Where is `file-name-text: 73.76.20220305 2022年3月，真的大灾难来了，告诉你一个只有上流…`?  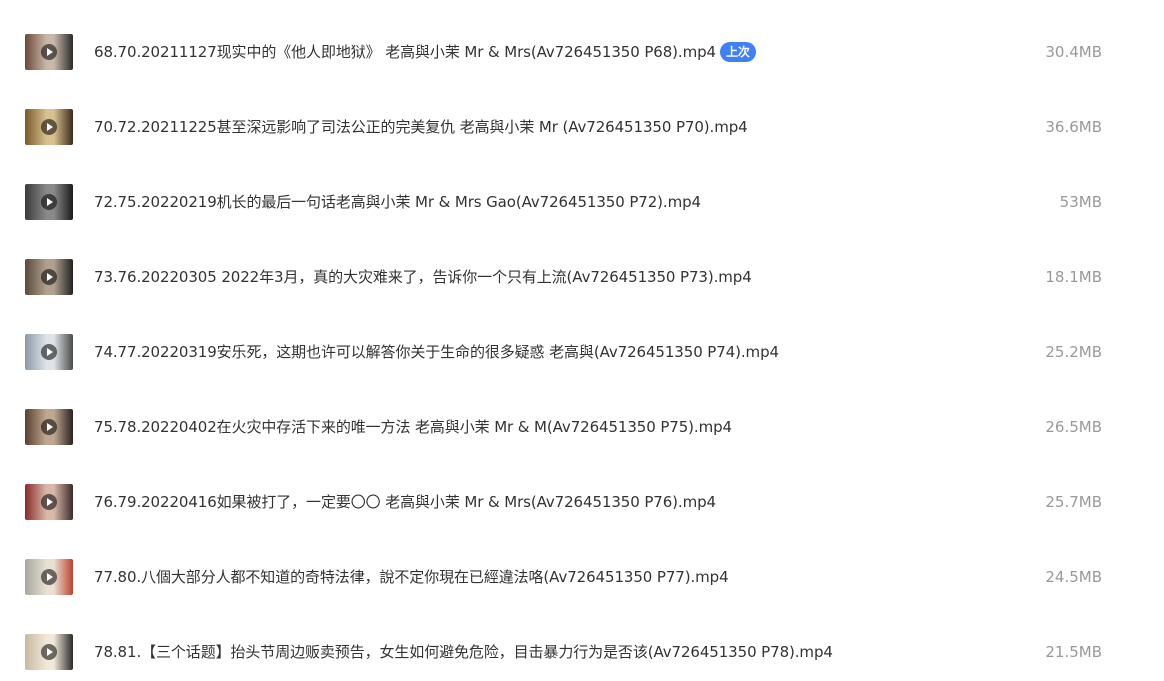 file-name-text: 73.76.20220305 2022年3月，真的大灾难来了，告诉你一个只有上流… is located at coordinates (423, 277).